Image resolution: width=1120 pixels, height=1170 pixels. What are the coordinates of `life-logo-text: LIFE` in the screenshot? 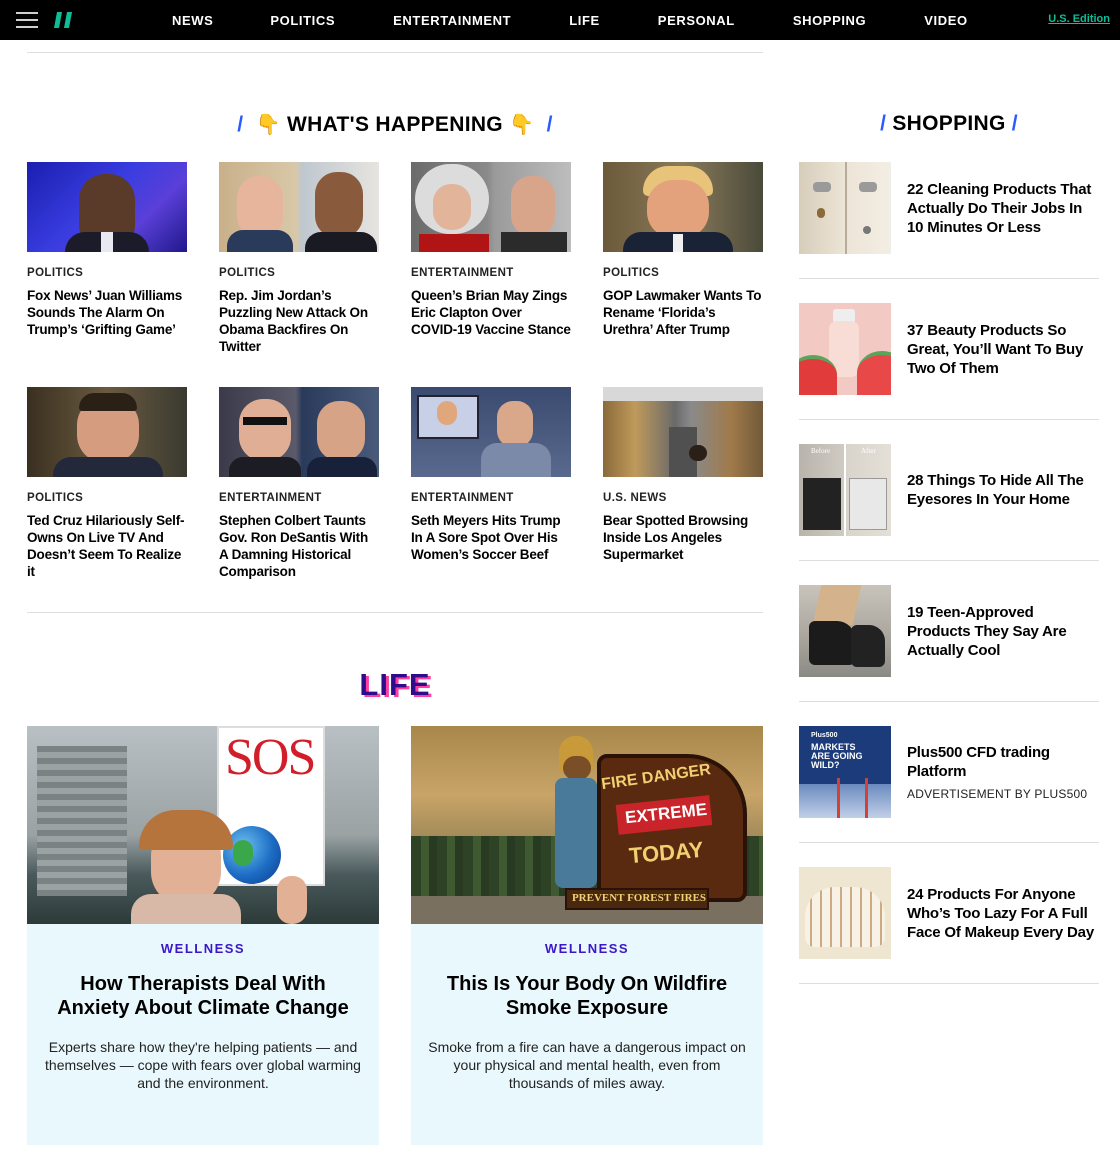 It's located at (394, 684).